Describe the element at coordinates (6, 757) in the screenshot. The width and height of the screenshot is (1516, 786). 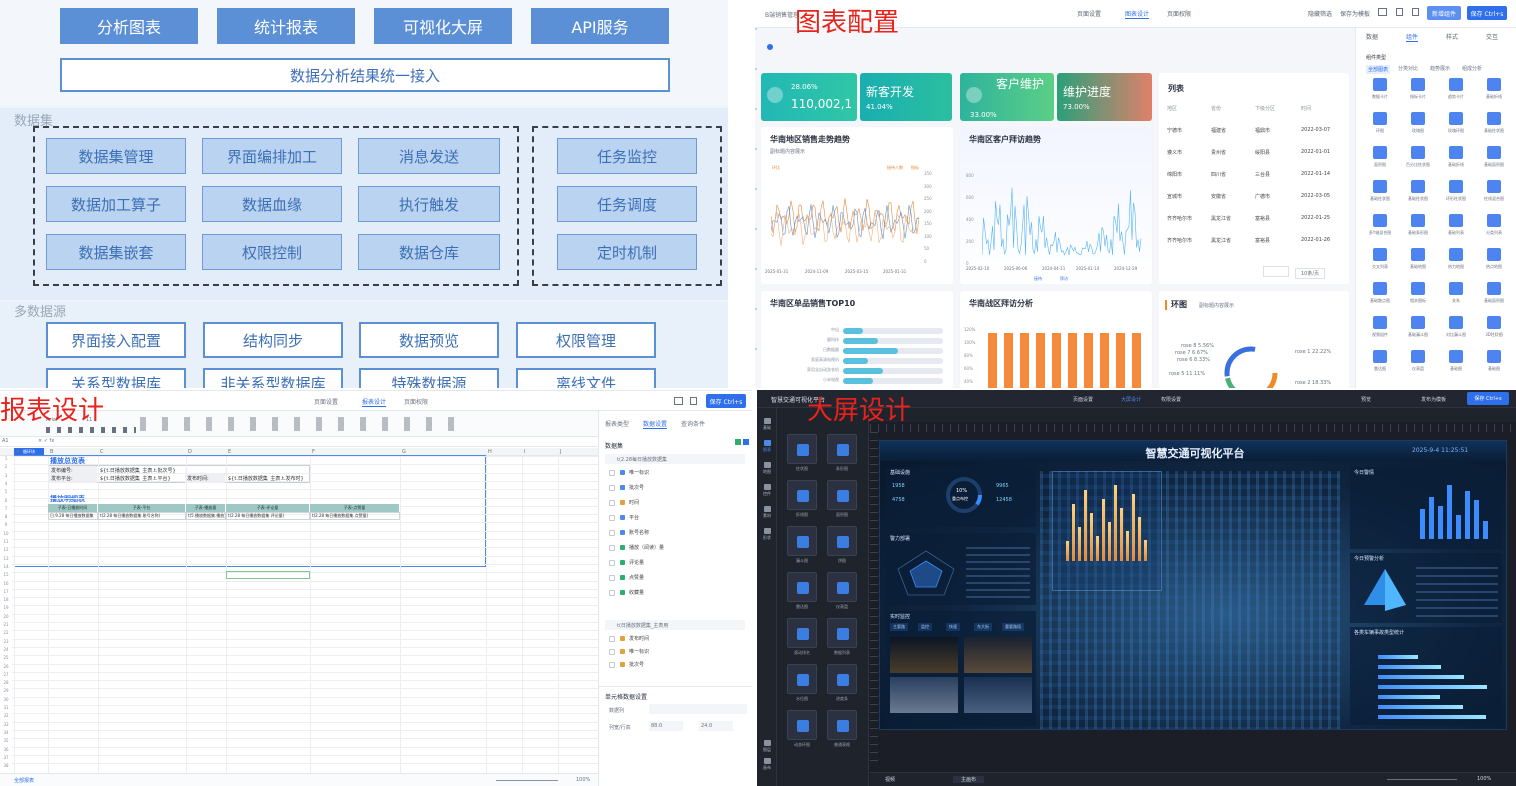
I see `row-number: 37` at that location.